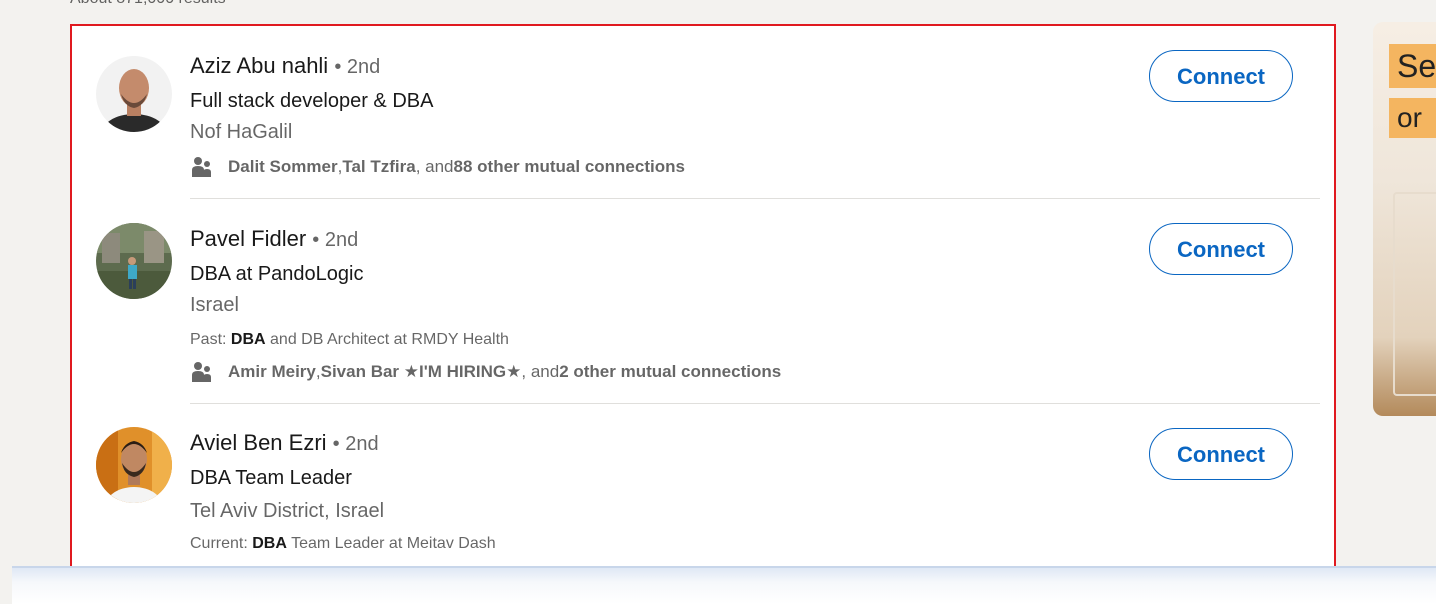 The height and width of the screenshot is (604, 1436). I want to click on bottom-bar, so click(724, 585).